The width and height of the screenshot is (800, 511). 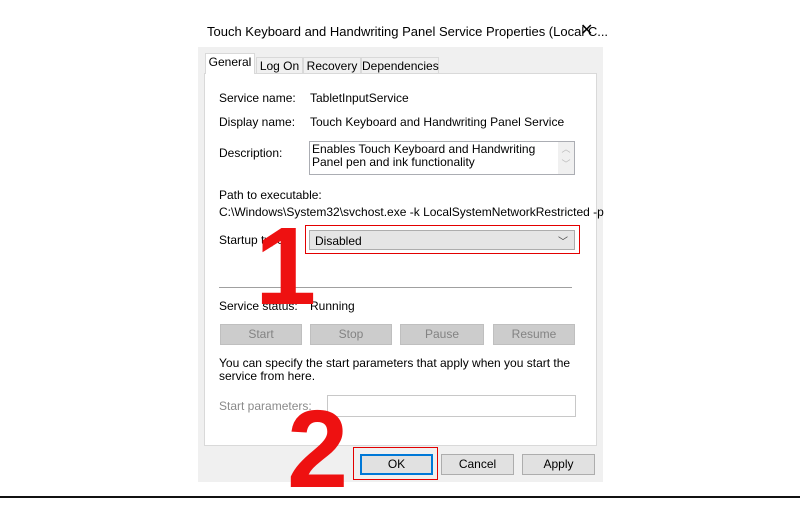 I want to click on scroll-down-icon: ﹀, so click(x=566, y=164).